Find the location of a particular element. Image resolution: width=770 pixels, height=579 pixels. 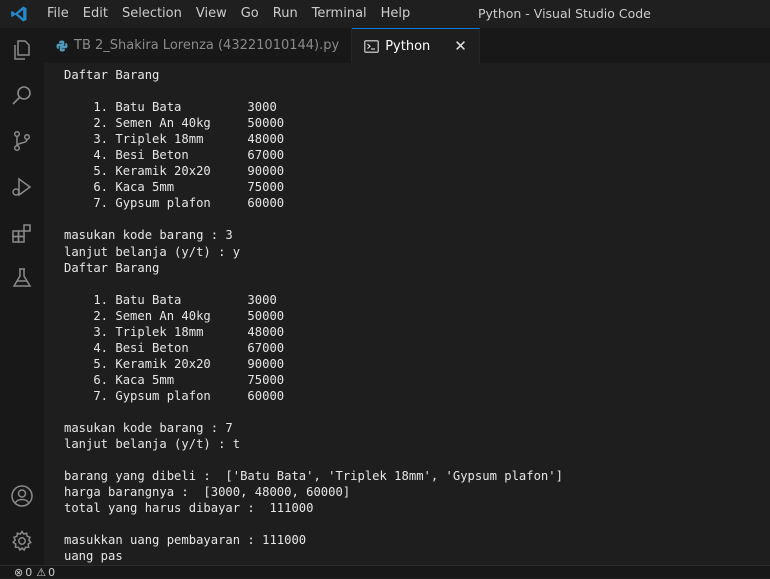

terminal-line: lanjut belanja (y/t) : t is located at coordinates (152, 444).